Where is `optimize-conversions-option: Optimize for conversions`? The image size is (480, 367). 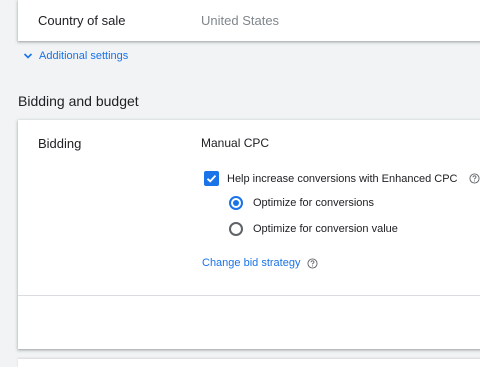 optimize-conversions-option: Optimize for conversions is located at coordinates (301, 203).